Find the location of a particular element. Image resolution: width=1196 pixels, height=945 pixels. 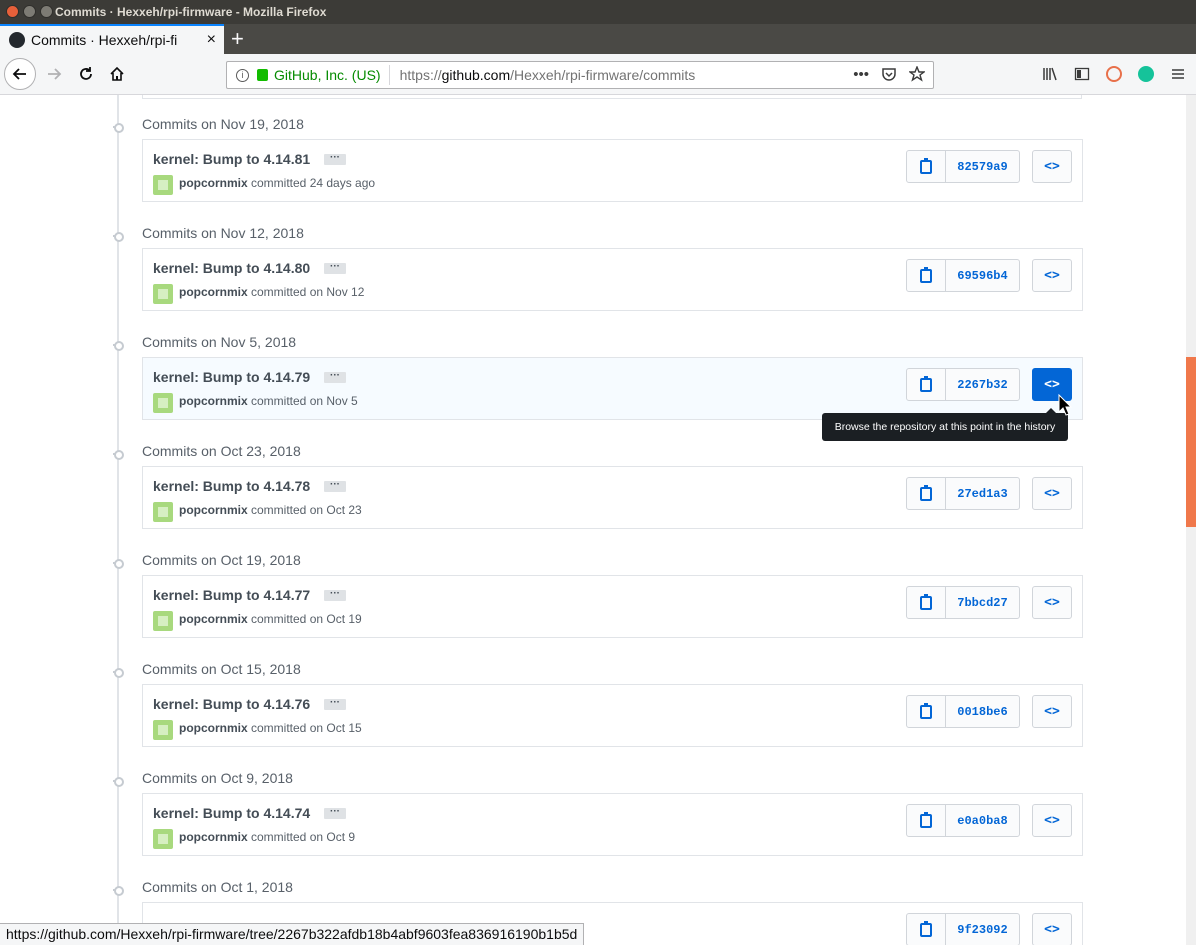

commit-message-link: kernel: Bump to 4.14.77 is located at coordinates (231, 595).